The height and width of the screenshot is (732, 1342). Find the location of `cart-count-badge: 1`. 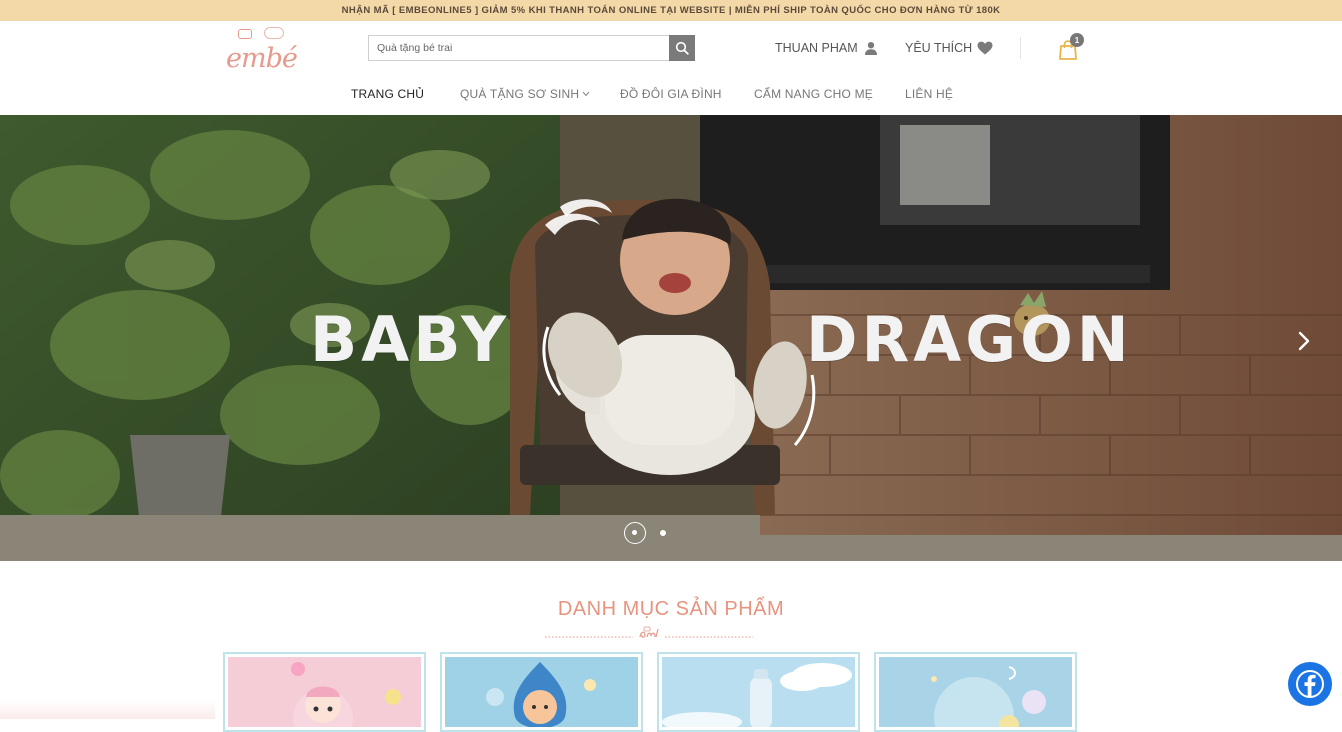

cart-count-badge: 1 is located at coordinates (1077, 40).